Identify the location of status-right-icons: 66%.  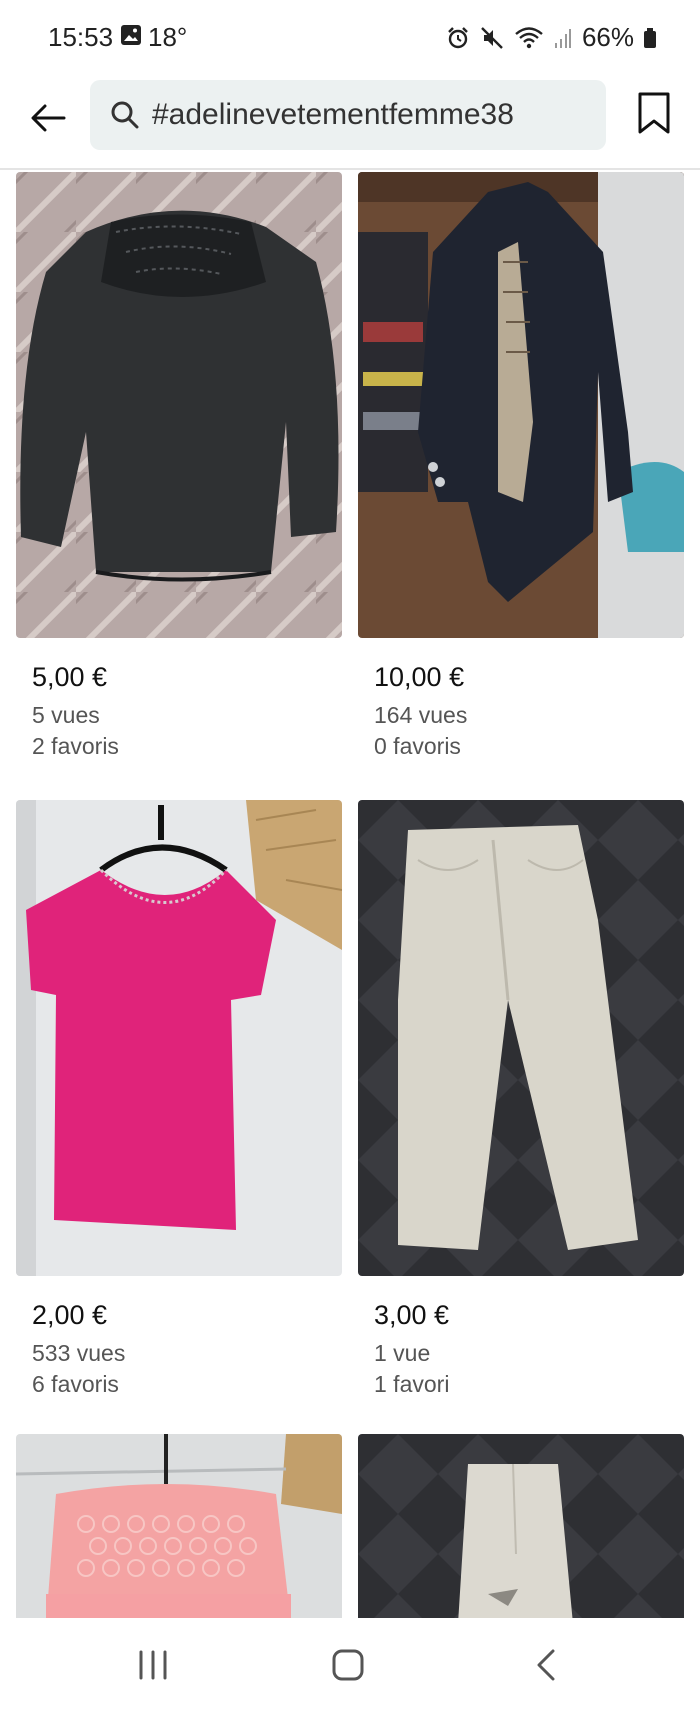
(551, 37).